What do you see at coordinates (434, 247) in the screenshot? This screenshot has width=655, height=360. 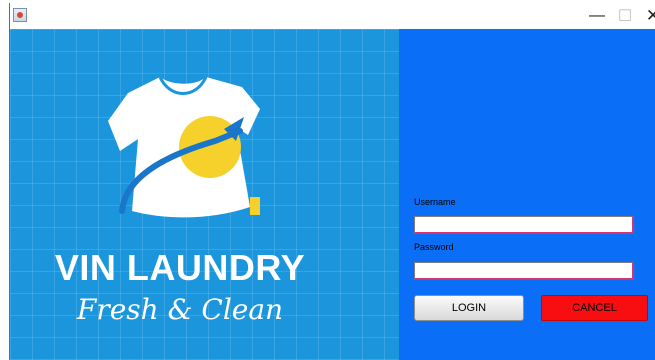 I see `password-label: Password` at bounding box center [434, 247].